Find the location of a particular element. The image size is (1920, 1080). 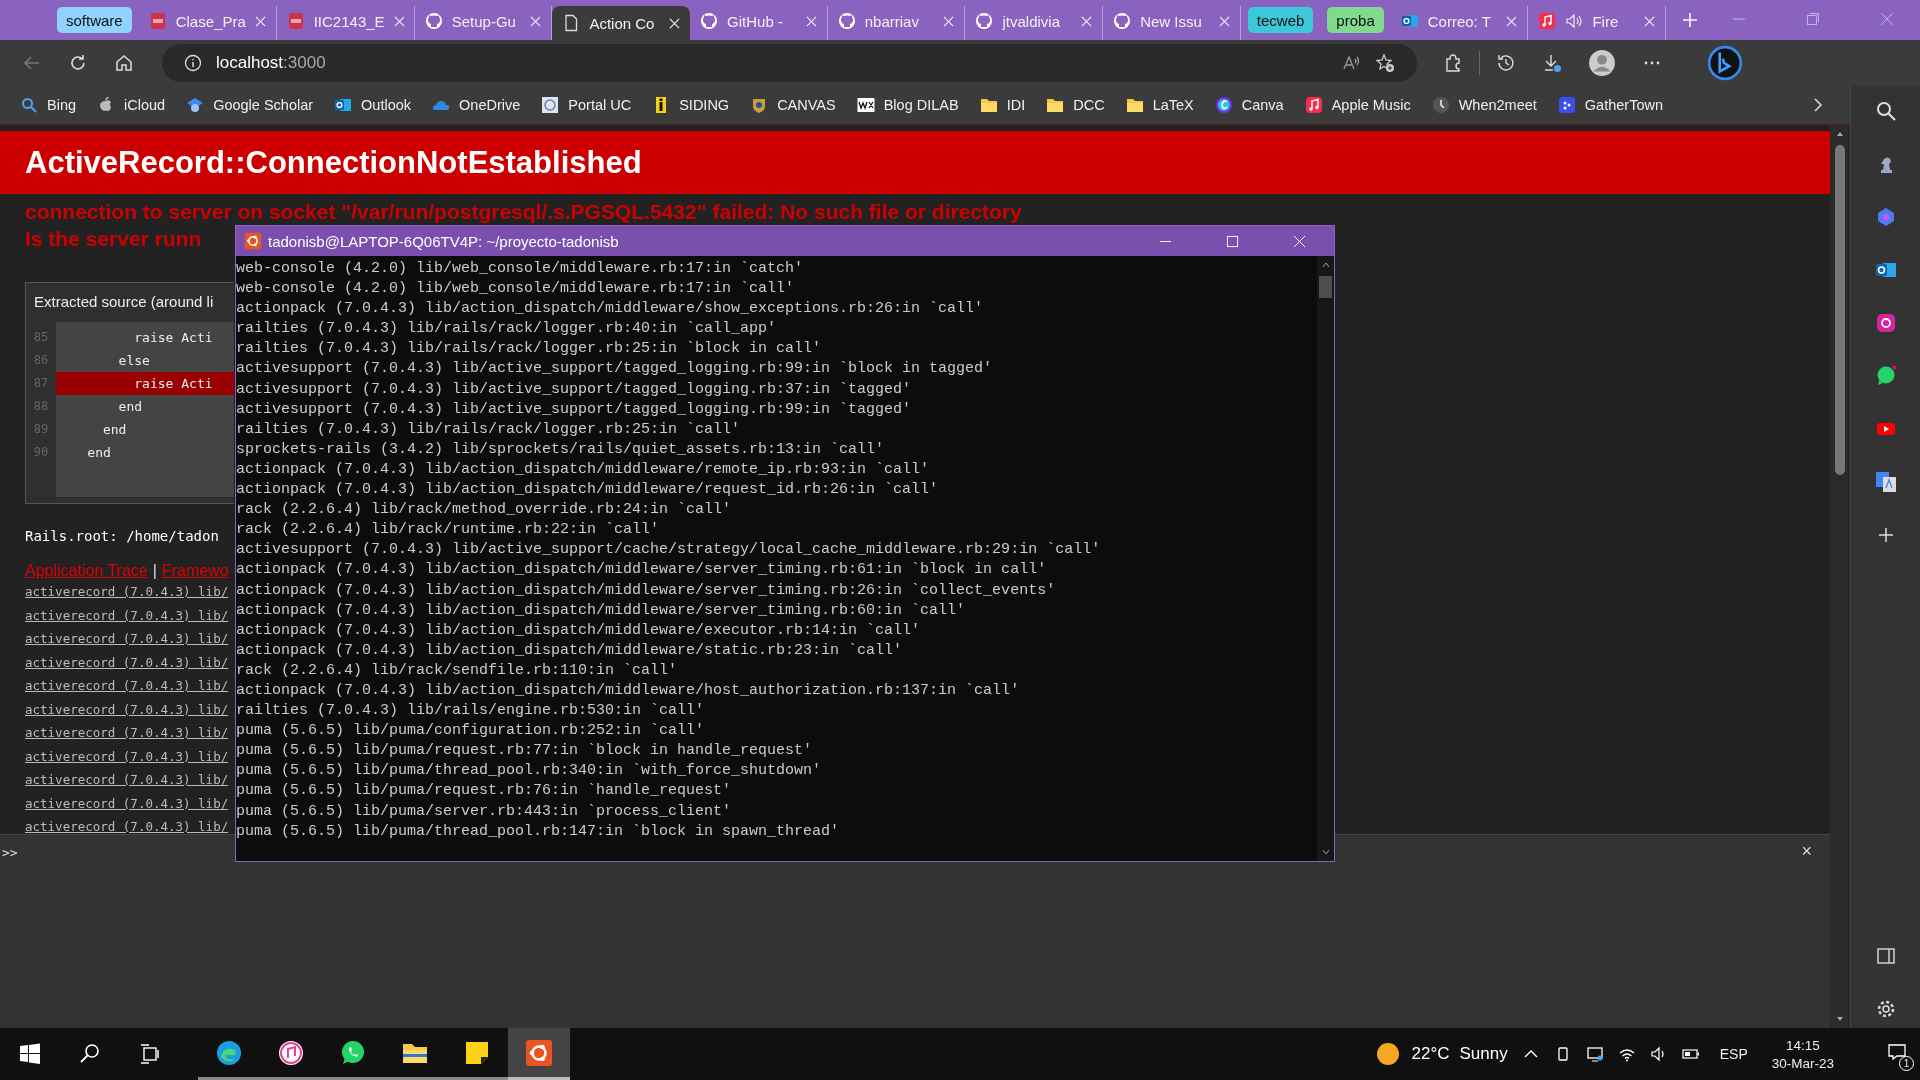

error-message: connection to server on socket "/var/run/postgresql/.s.PGSQL.5432" failed: No such file or directory is located at coordinates (523, 212).